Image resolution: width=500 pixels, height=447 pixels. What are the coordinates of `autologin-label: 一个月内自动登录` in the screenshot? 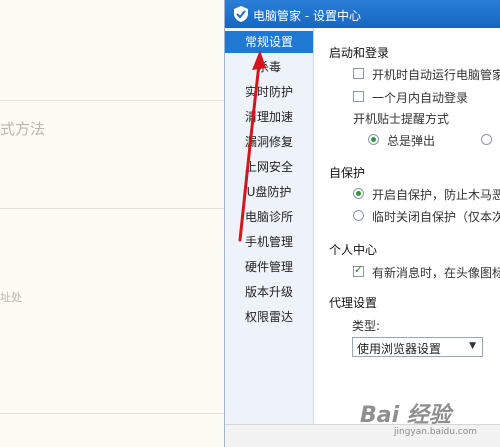 It's located at (420, 98).